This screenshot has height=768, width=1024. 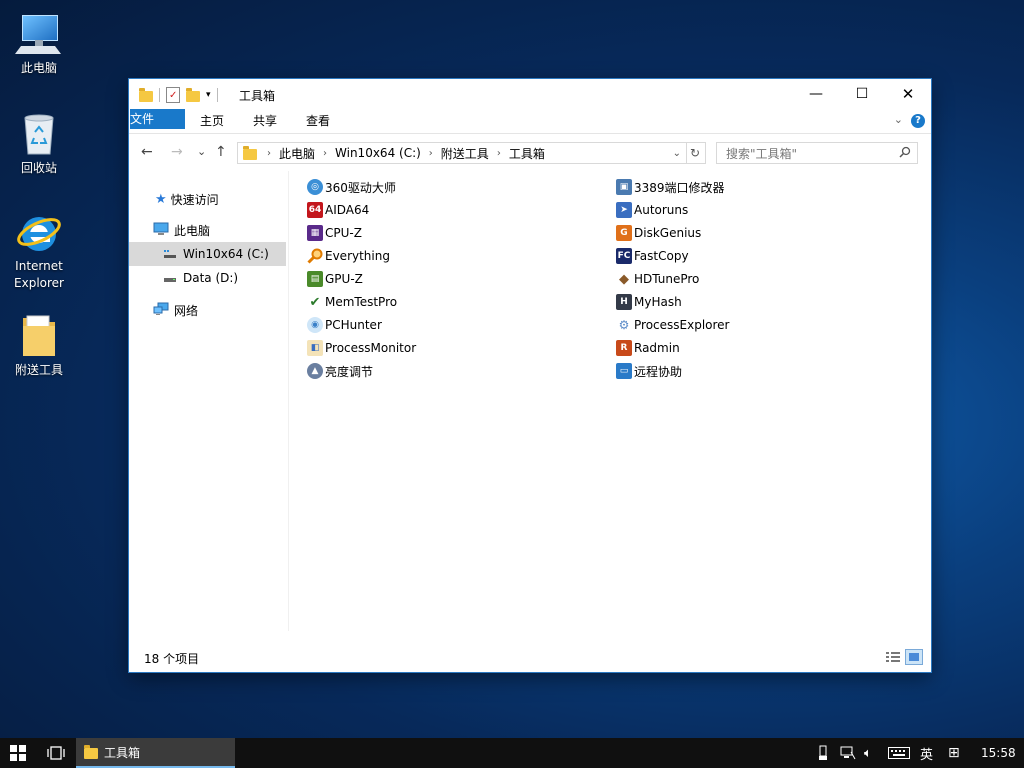 I want to click on customize-toolbar-icon: ▾, so click(x=208, y=95).